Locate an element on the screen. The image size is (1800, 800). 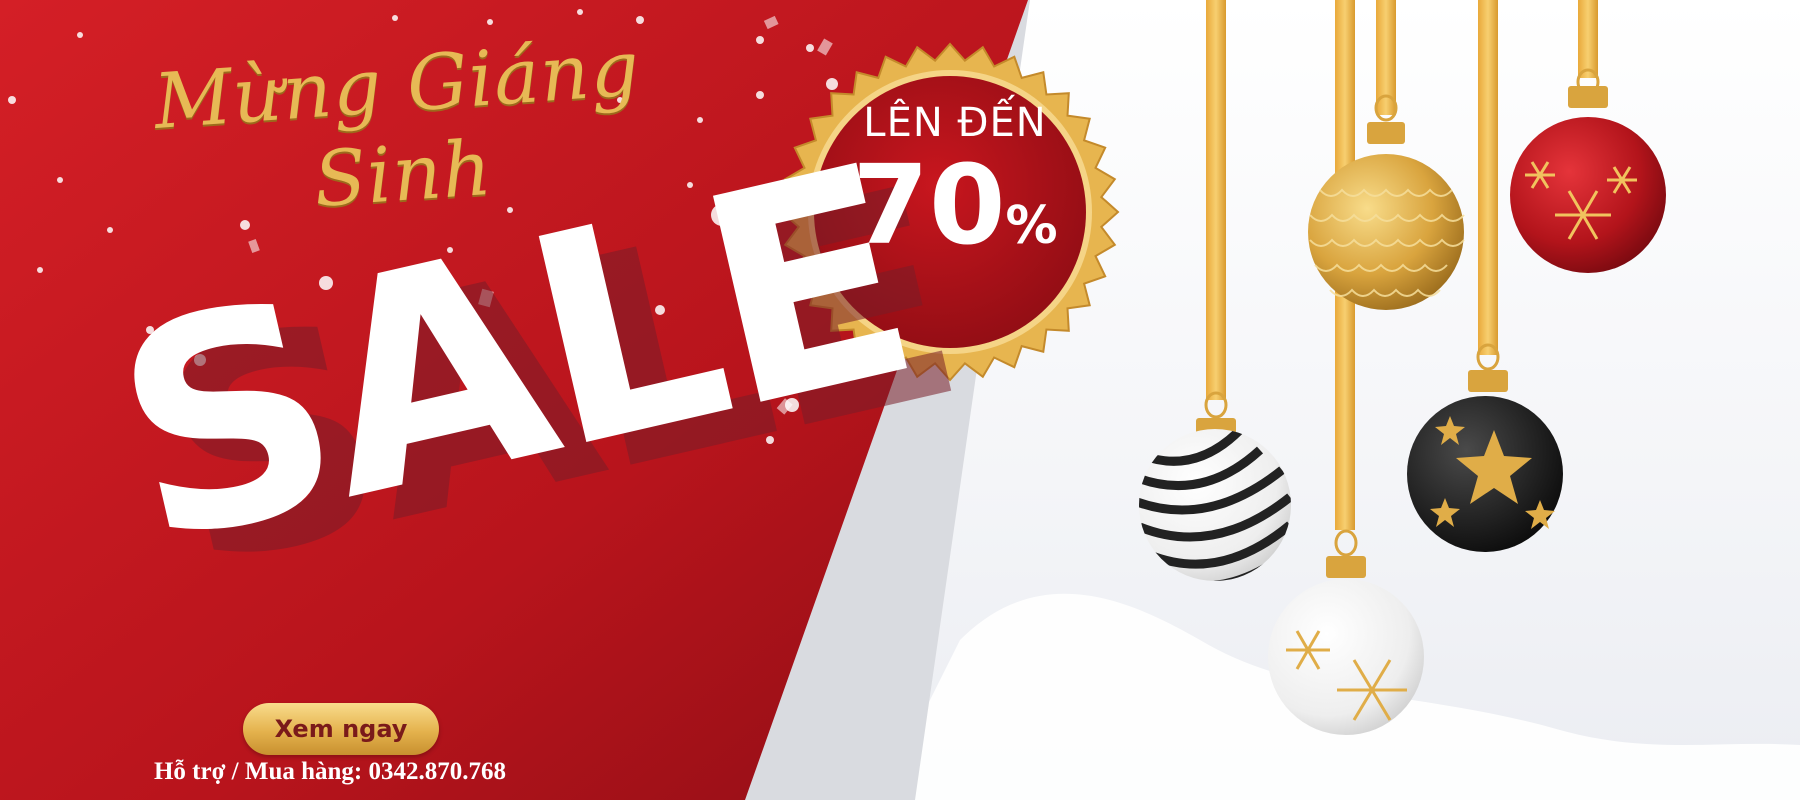
badge-percent-value: 70 is located at coordinates (929, 205).